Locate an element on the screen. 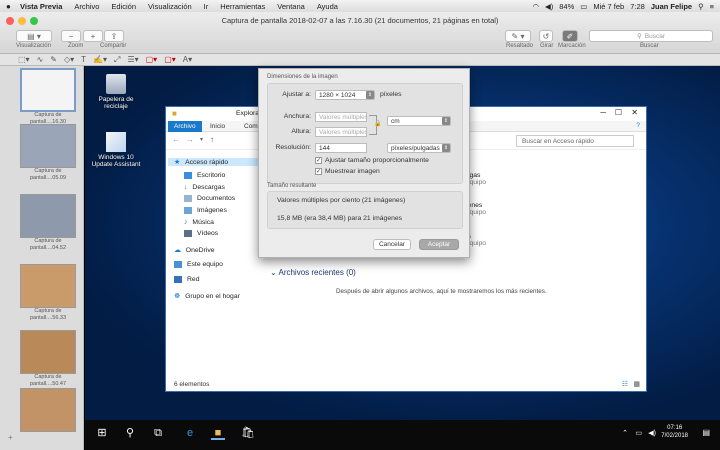 This screenshot has width=720, height=450. fit-select: 1280 × 1024 ⇕ is located at coordinates (345, 95).